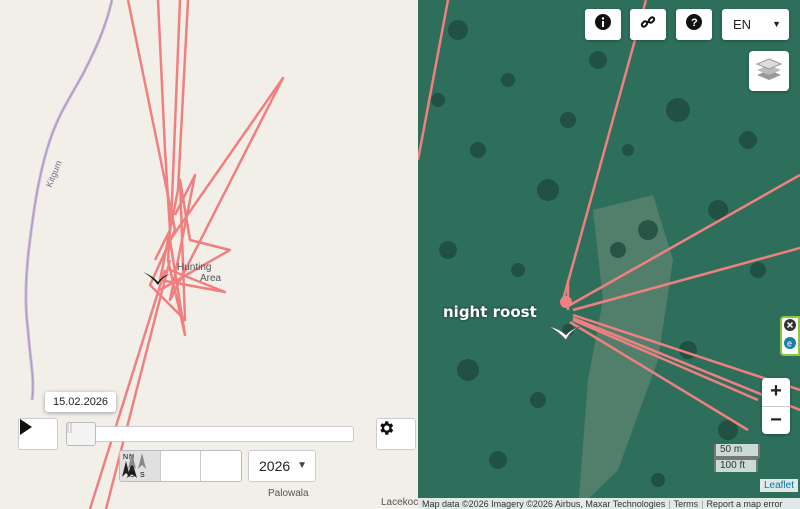 This screenshot has height=509, width=800. I want to click on scale-imperial: 100 ft, so click(736, 465).